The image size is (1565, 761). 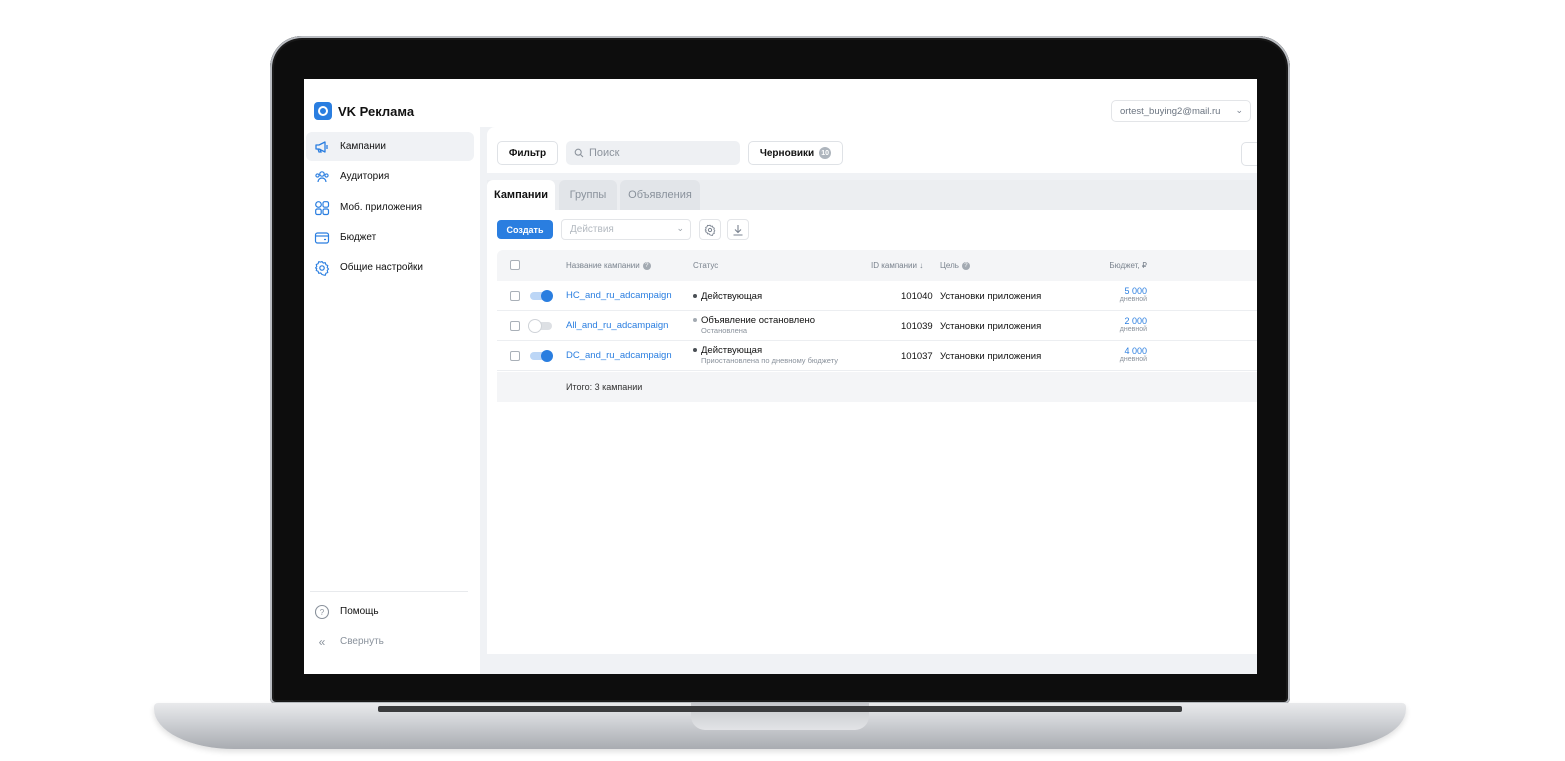 I want to click on status-label: Действующая, so click(x=732, y=296).